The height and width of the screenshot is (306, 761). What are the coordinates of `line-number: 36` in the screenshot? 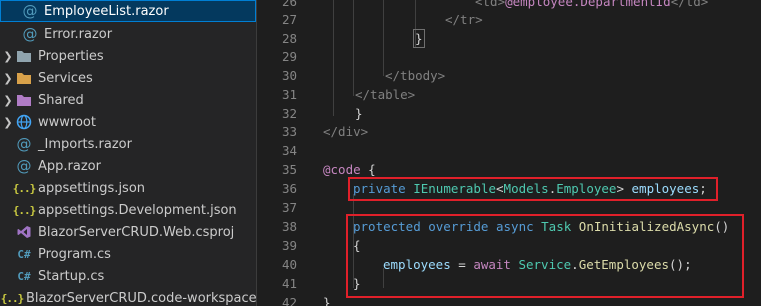 It's located at (289, 188).